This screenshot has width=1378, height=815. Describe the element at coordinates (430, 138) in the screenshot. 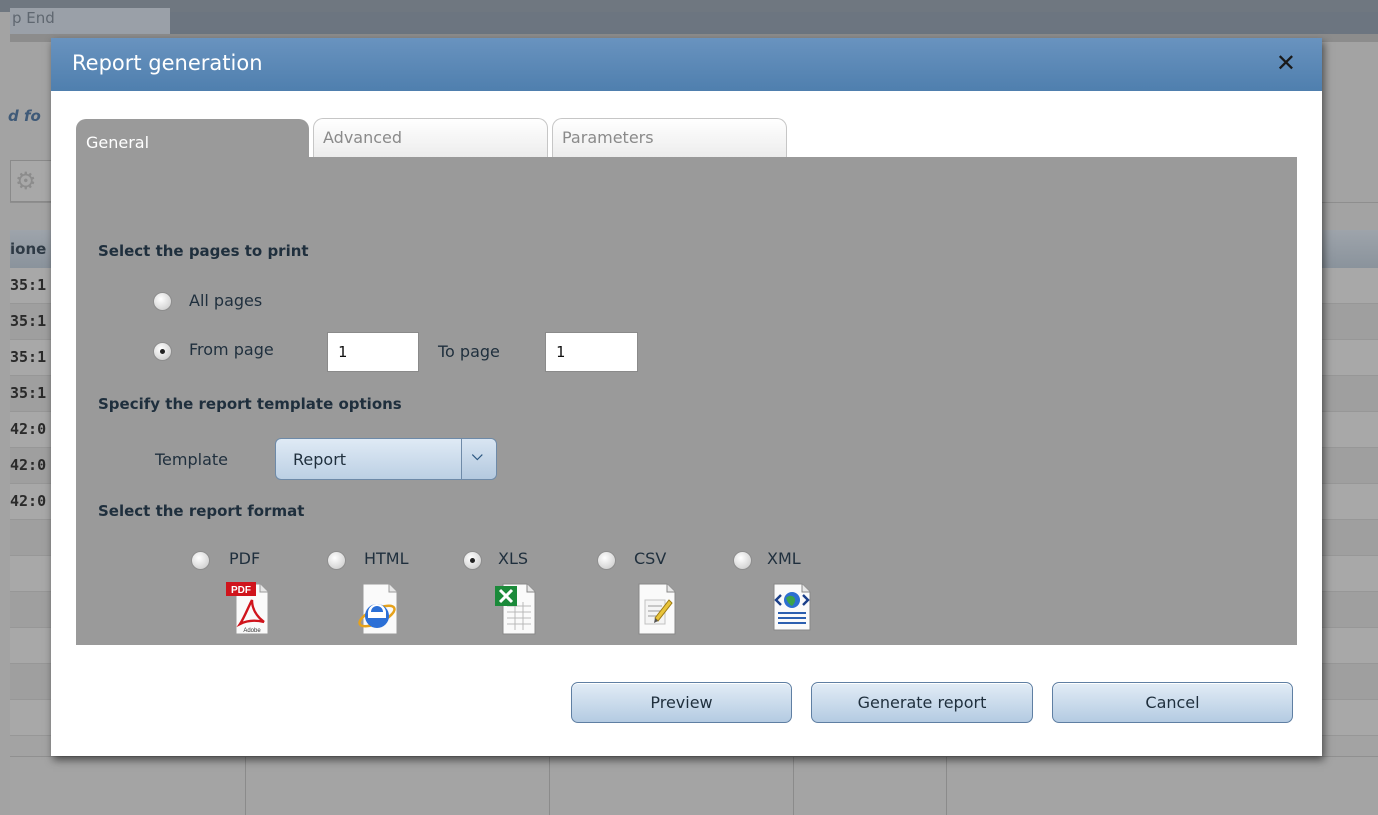

I see `tab-advanced: Advanced` at that location.